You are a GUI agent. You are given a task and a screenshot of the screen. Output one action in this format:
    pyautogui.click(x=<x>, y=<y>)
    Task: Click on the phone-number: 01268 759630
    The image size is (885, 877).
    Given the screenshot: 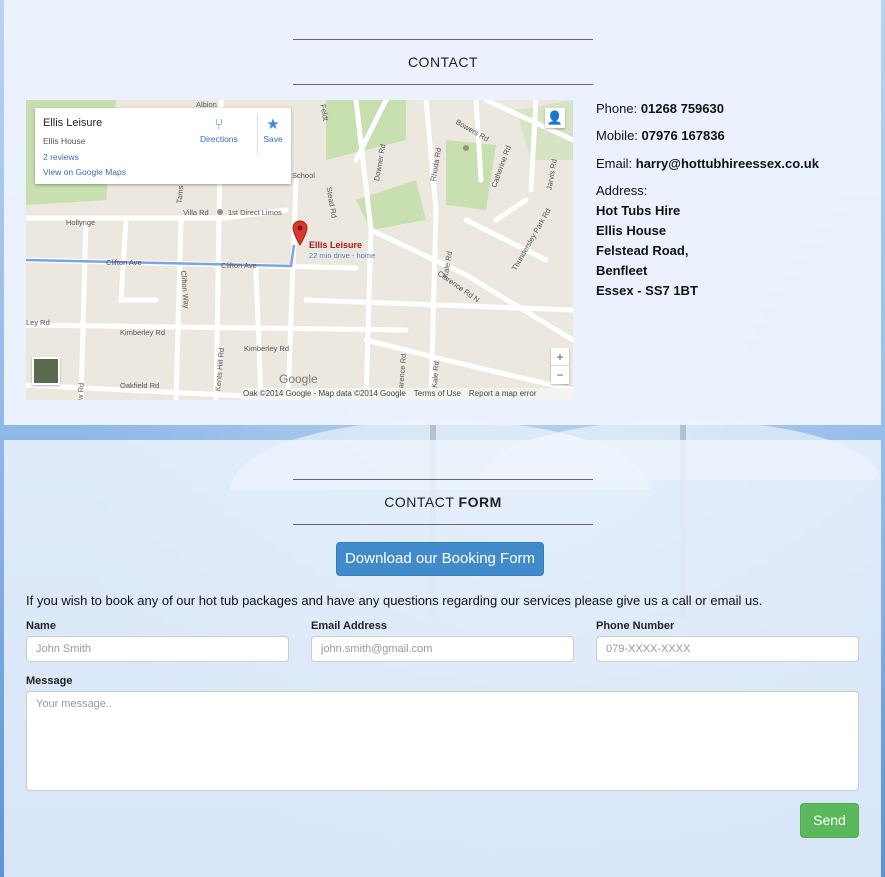 What is the action you would take?
    pyautogui.click(x=682, y=108)
    